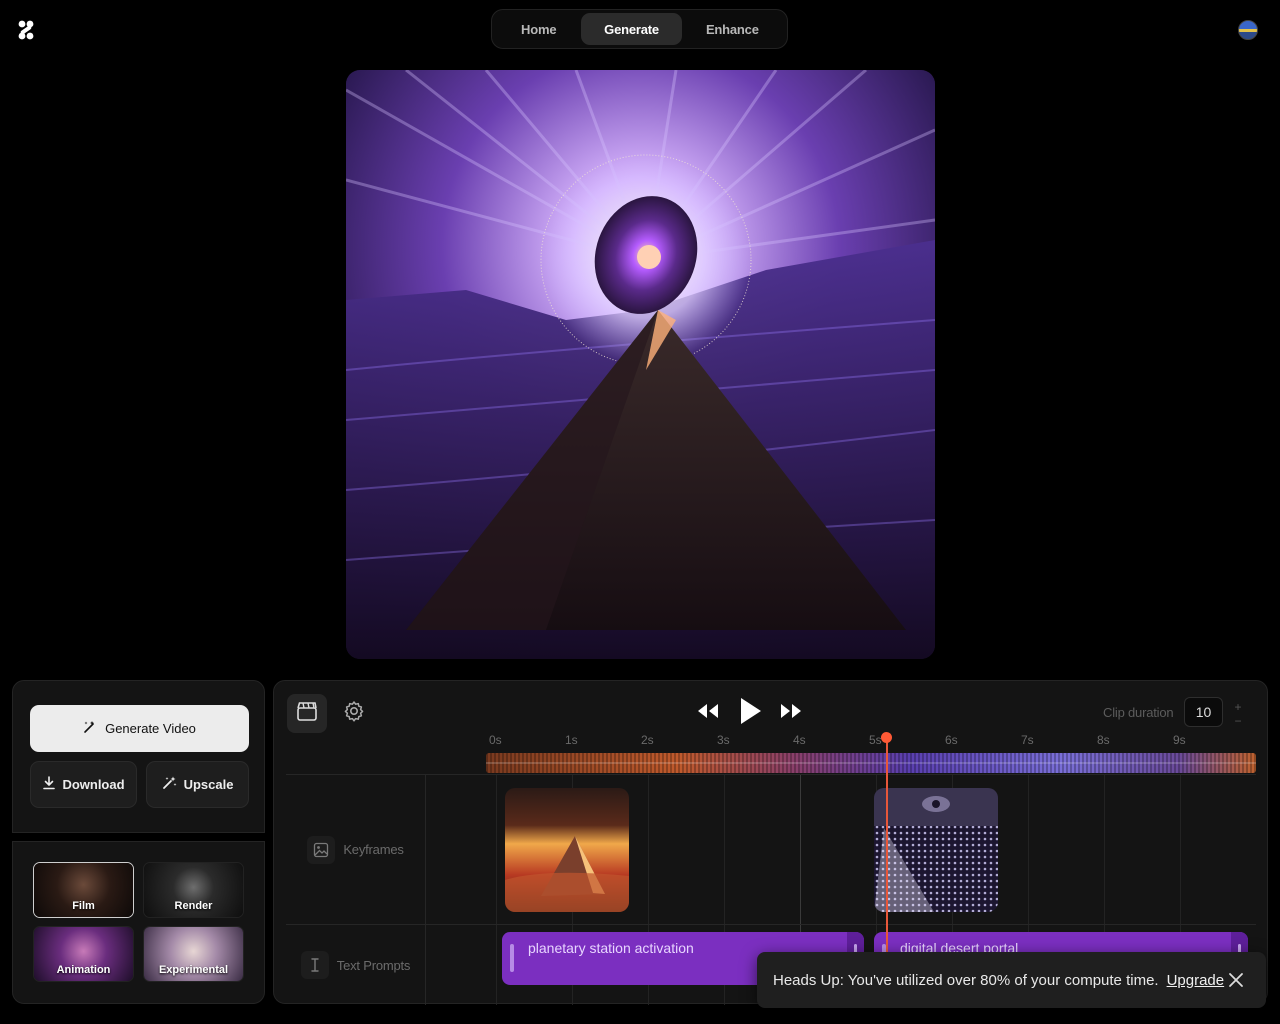 The image size is (1280, 1024). I want to click on tick-label: 7s, so click(1027, 740).